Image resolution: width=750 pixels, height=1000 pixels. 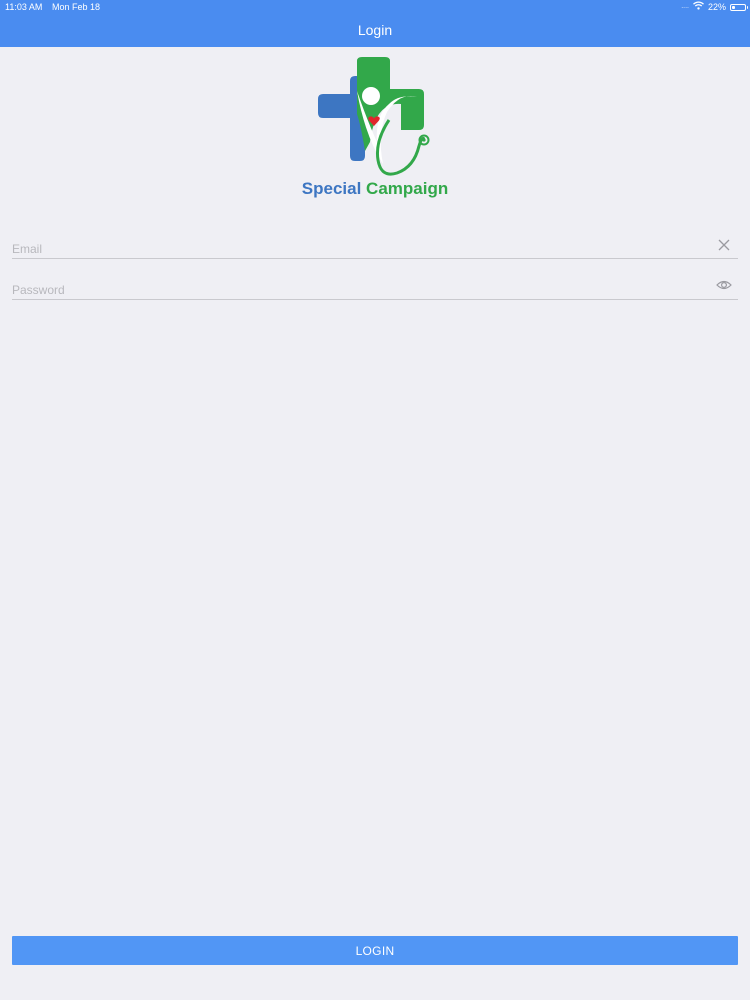 I want to click on logo-text: Special Campaign, so click(x=375, y=189).